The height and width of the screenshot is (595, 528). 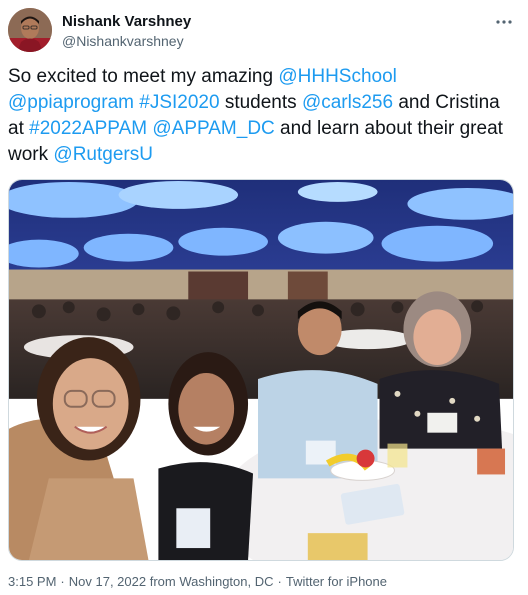 I want to click on mention-link: @ppiaprogram, so click(x=71, y=102).